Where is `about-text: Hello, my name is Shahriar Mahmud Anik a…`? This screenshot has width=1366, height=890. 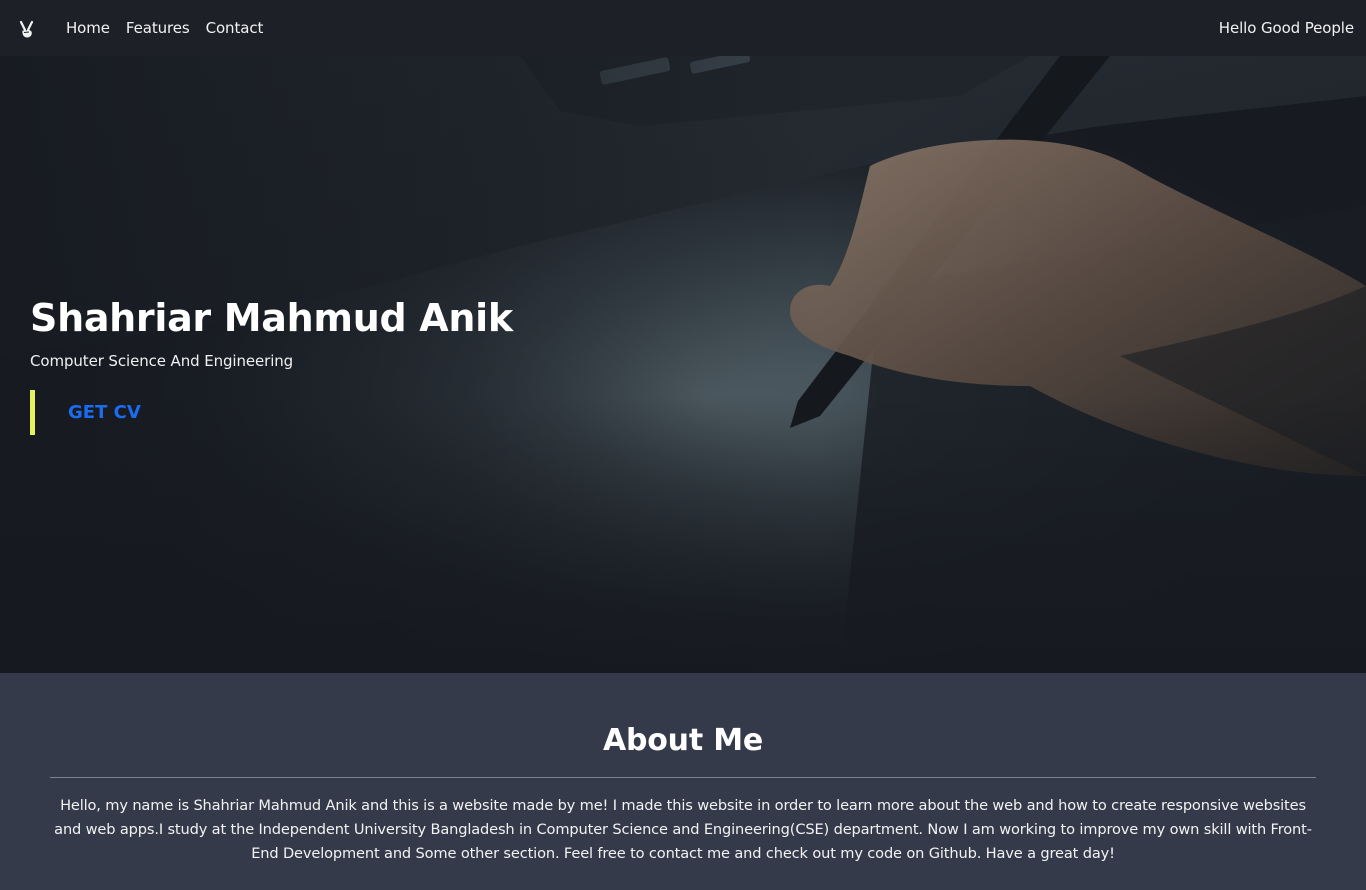
about-text: Hello, my name is Shahriar Mahmud Anik a… is located at coordinates (683, 829).